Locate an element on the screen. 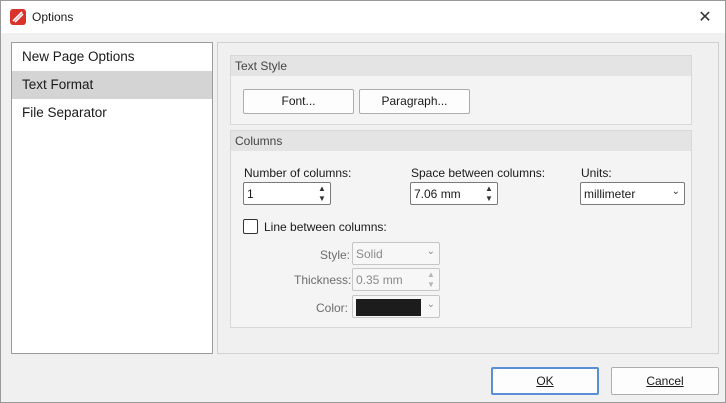  thickness-value: 0.35 mm is located at coordinates (379, 280).